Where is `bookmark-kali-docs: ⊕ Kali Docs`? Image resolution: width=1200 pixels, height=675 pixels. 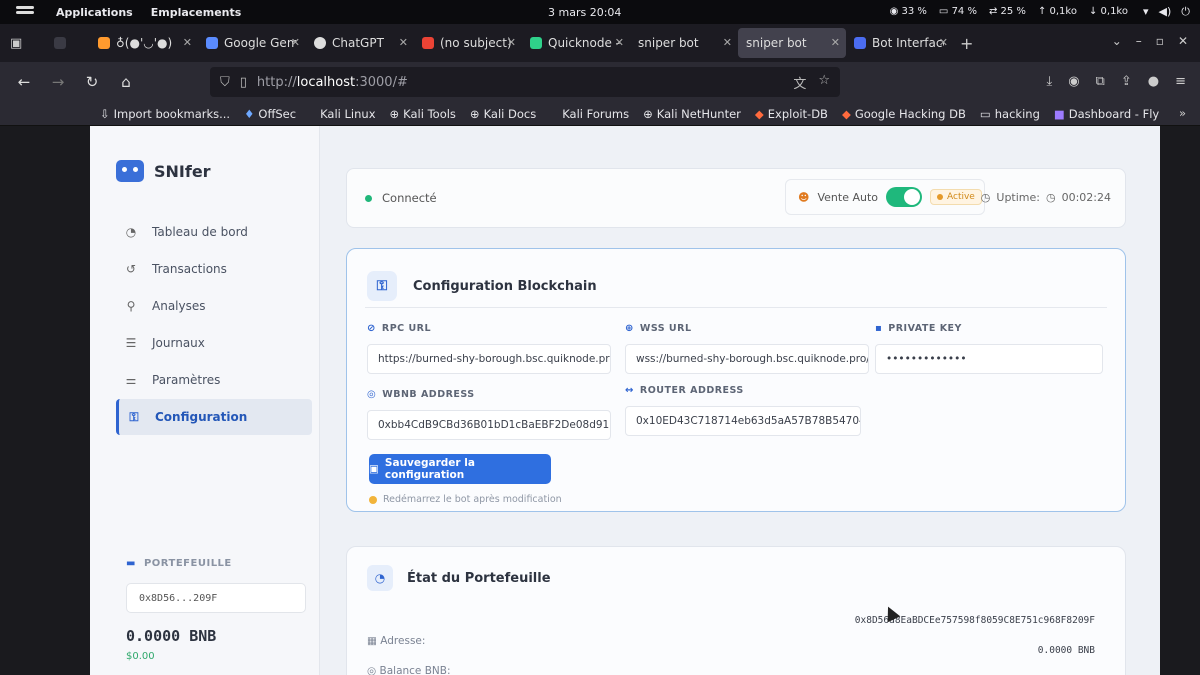 bookmark-kali-docs: ⊕ Kali Docs is located at coordinates (503, 114).